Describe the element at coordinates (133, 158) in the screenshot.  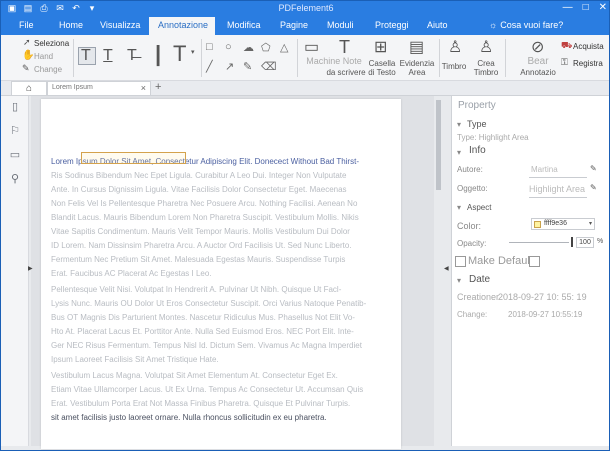
I see `highlight-area-annotation` at that location.